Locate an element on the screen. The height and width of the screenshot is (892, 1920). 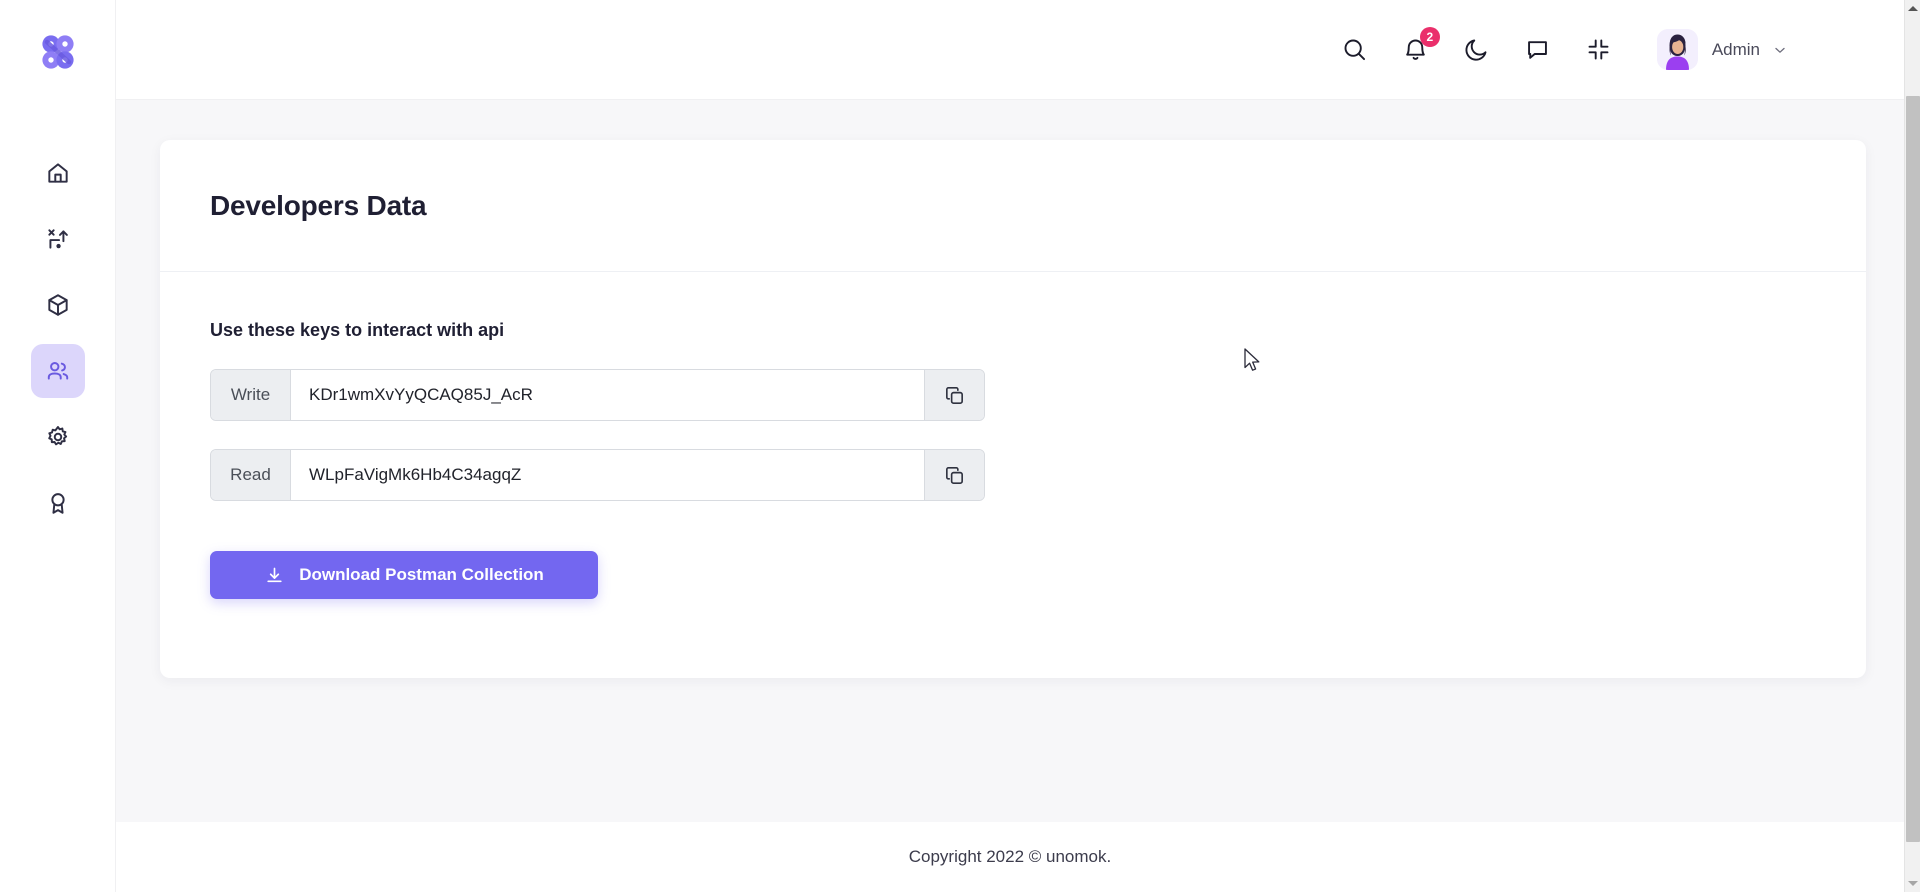
api-key-row-write: Write KDr1wmXvYyQCAQ85J_AcR is located at coordinates (597, 395).